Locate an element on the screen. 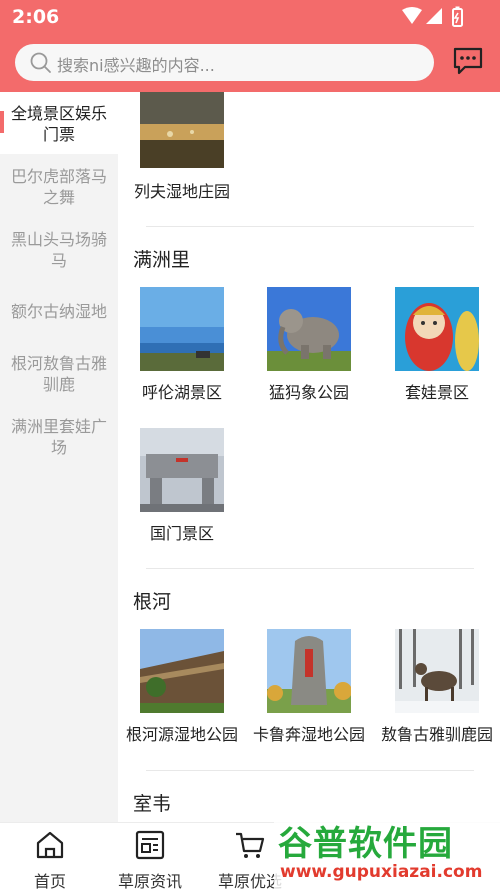 The height and width of the screenshot is (889, 500). status-icons is located at coordinates (432, 16).